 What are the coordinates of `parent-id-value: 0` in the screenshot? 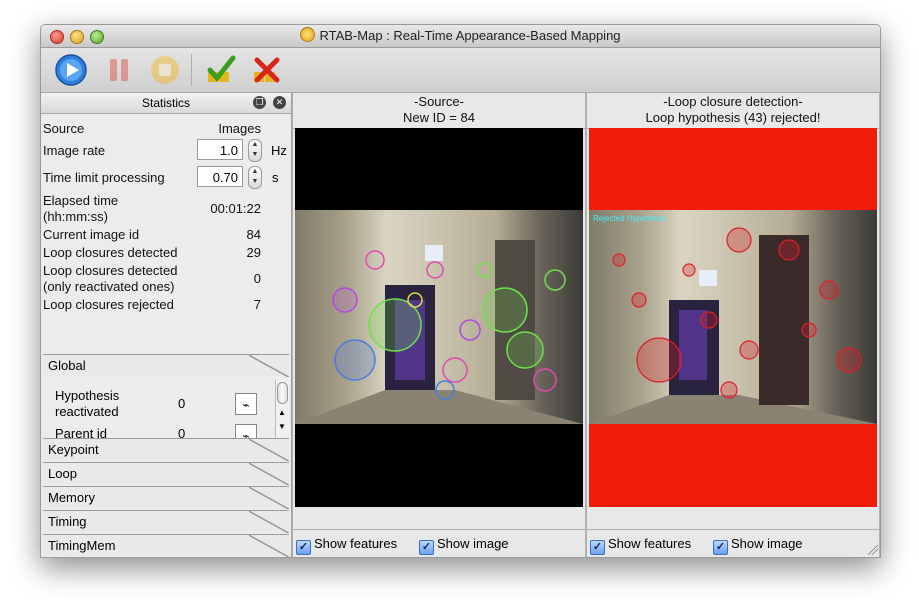 It's located at (182, 432).